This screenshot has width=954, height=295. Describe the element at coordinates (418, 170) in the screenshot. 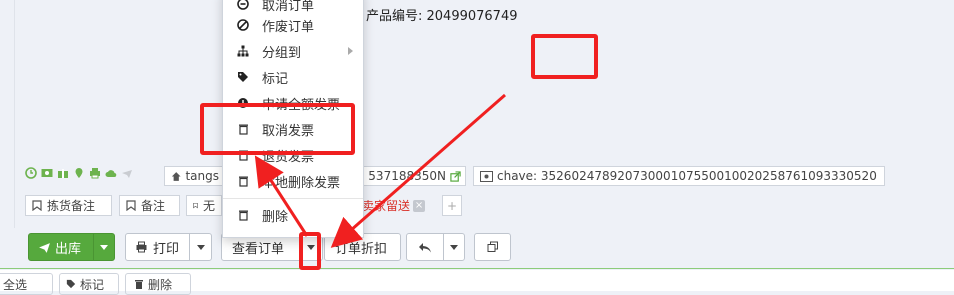

I see `annotation-arrow-to-discount` at that location.